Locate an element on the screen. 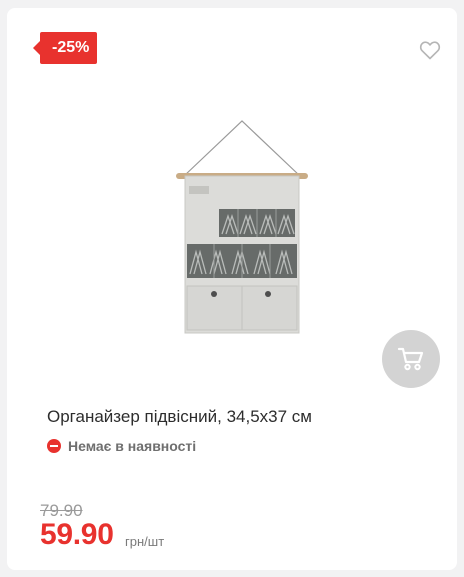 This screenshot has width=464, height=577. availability-status: Немає в наявності is located at coordinates (121, 446).